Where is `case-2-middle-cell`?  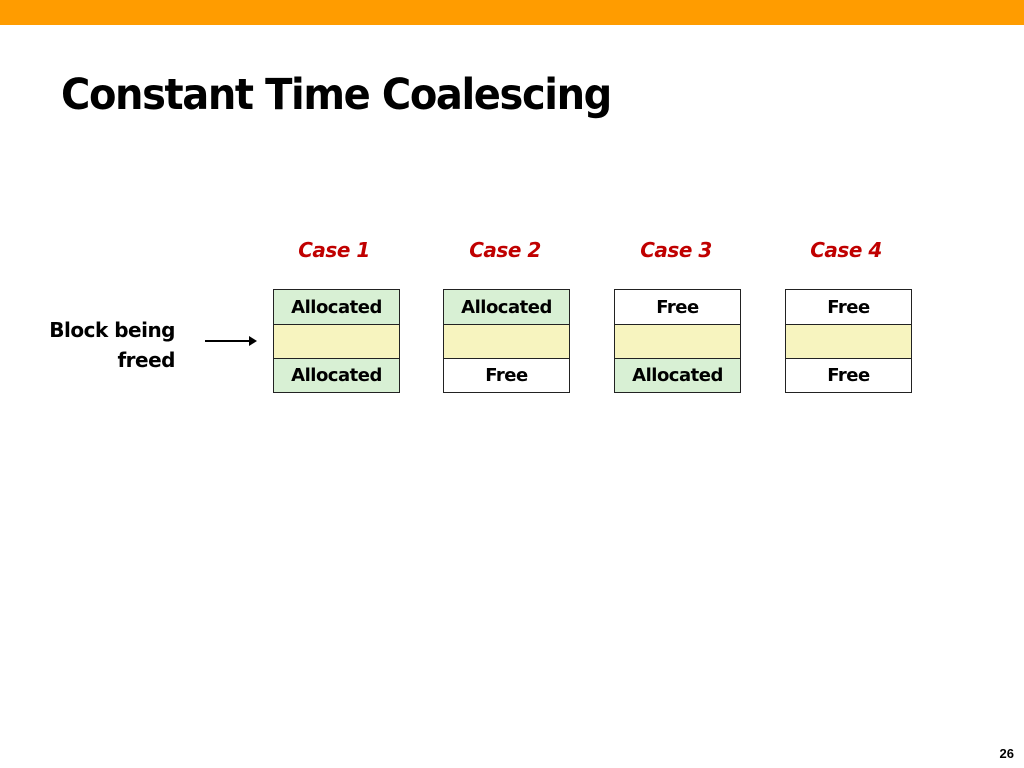
case-2-middle-cell is located at coordinates (506, 341).